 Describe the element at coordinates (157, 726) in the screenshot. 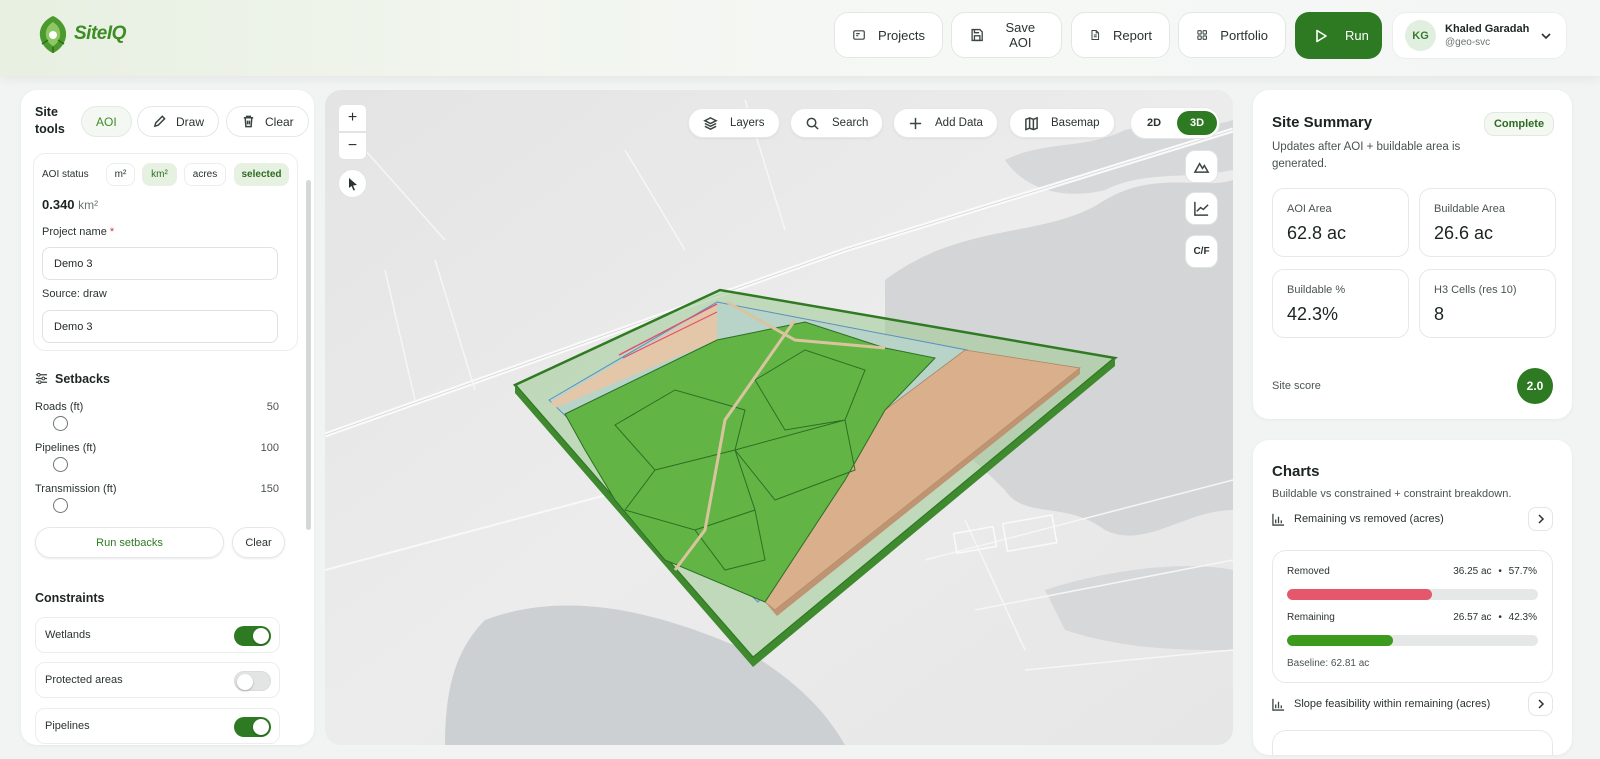

I see `constraint-pipelines: Pipelines` at that location.